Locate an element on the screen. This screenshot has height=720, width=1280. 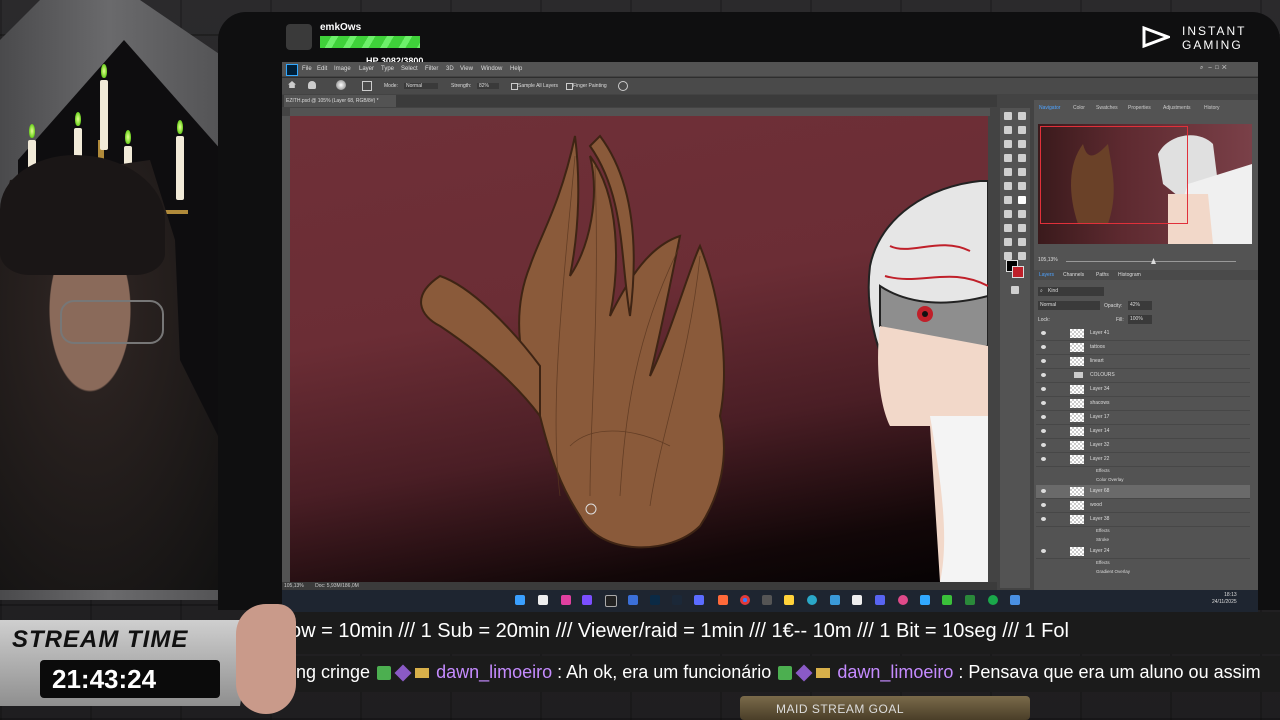
history-brush-tool-icon is located at coordinates (1008, 186).